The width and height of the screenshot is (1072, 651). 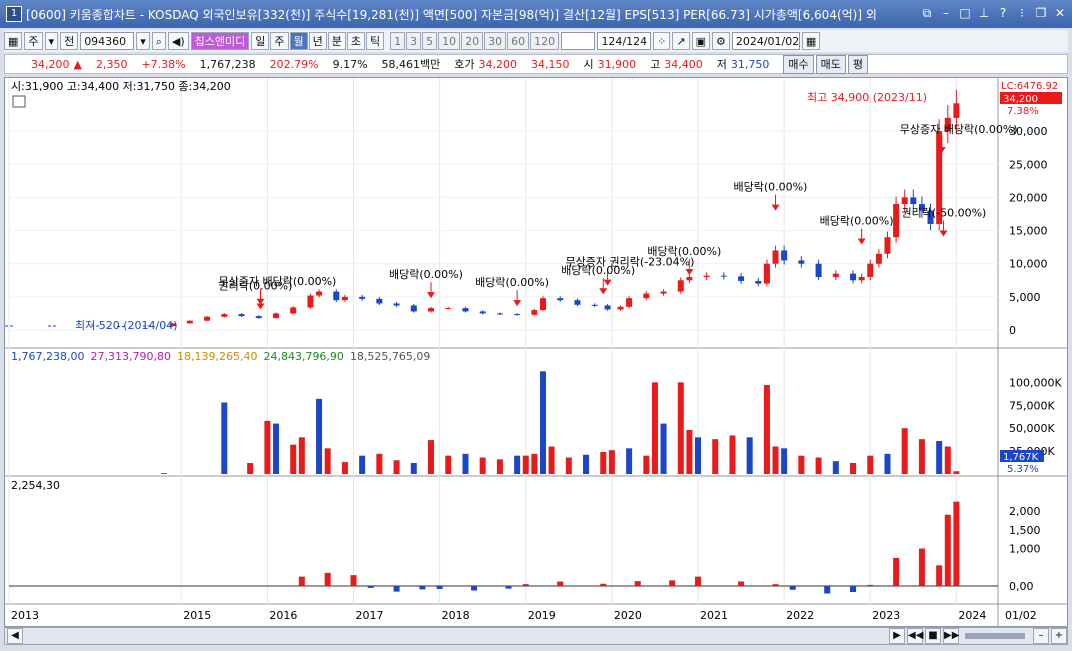 I want to click on zoom-slider, so click(x=995, y=636).